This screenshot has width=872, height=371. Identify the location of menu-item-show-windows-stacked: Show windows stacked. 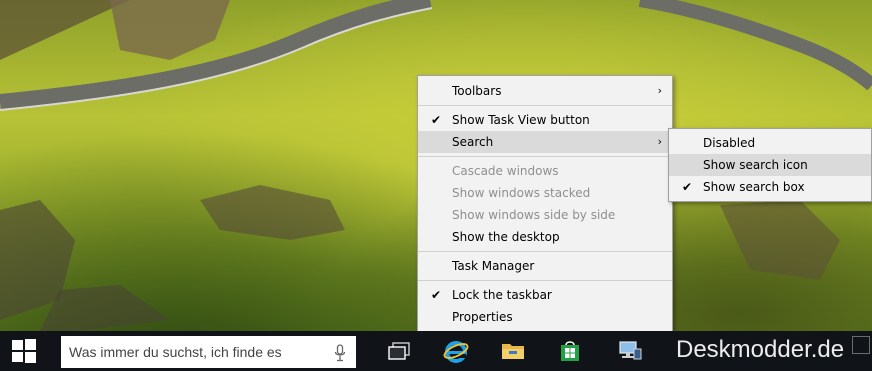
(545, 193).